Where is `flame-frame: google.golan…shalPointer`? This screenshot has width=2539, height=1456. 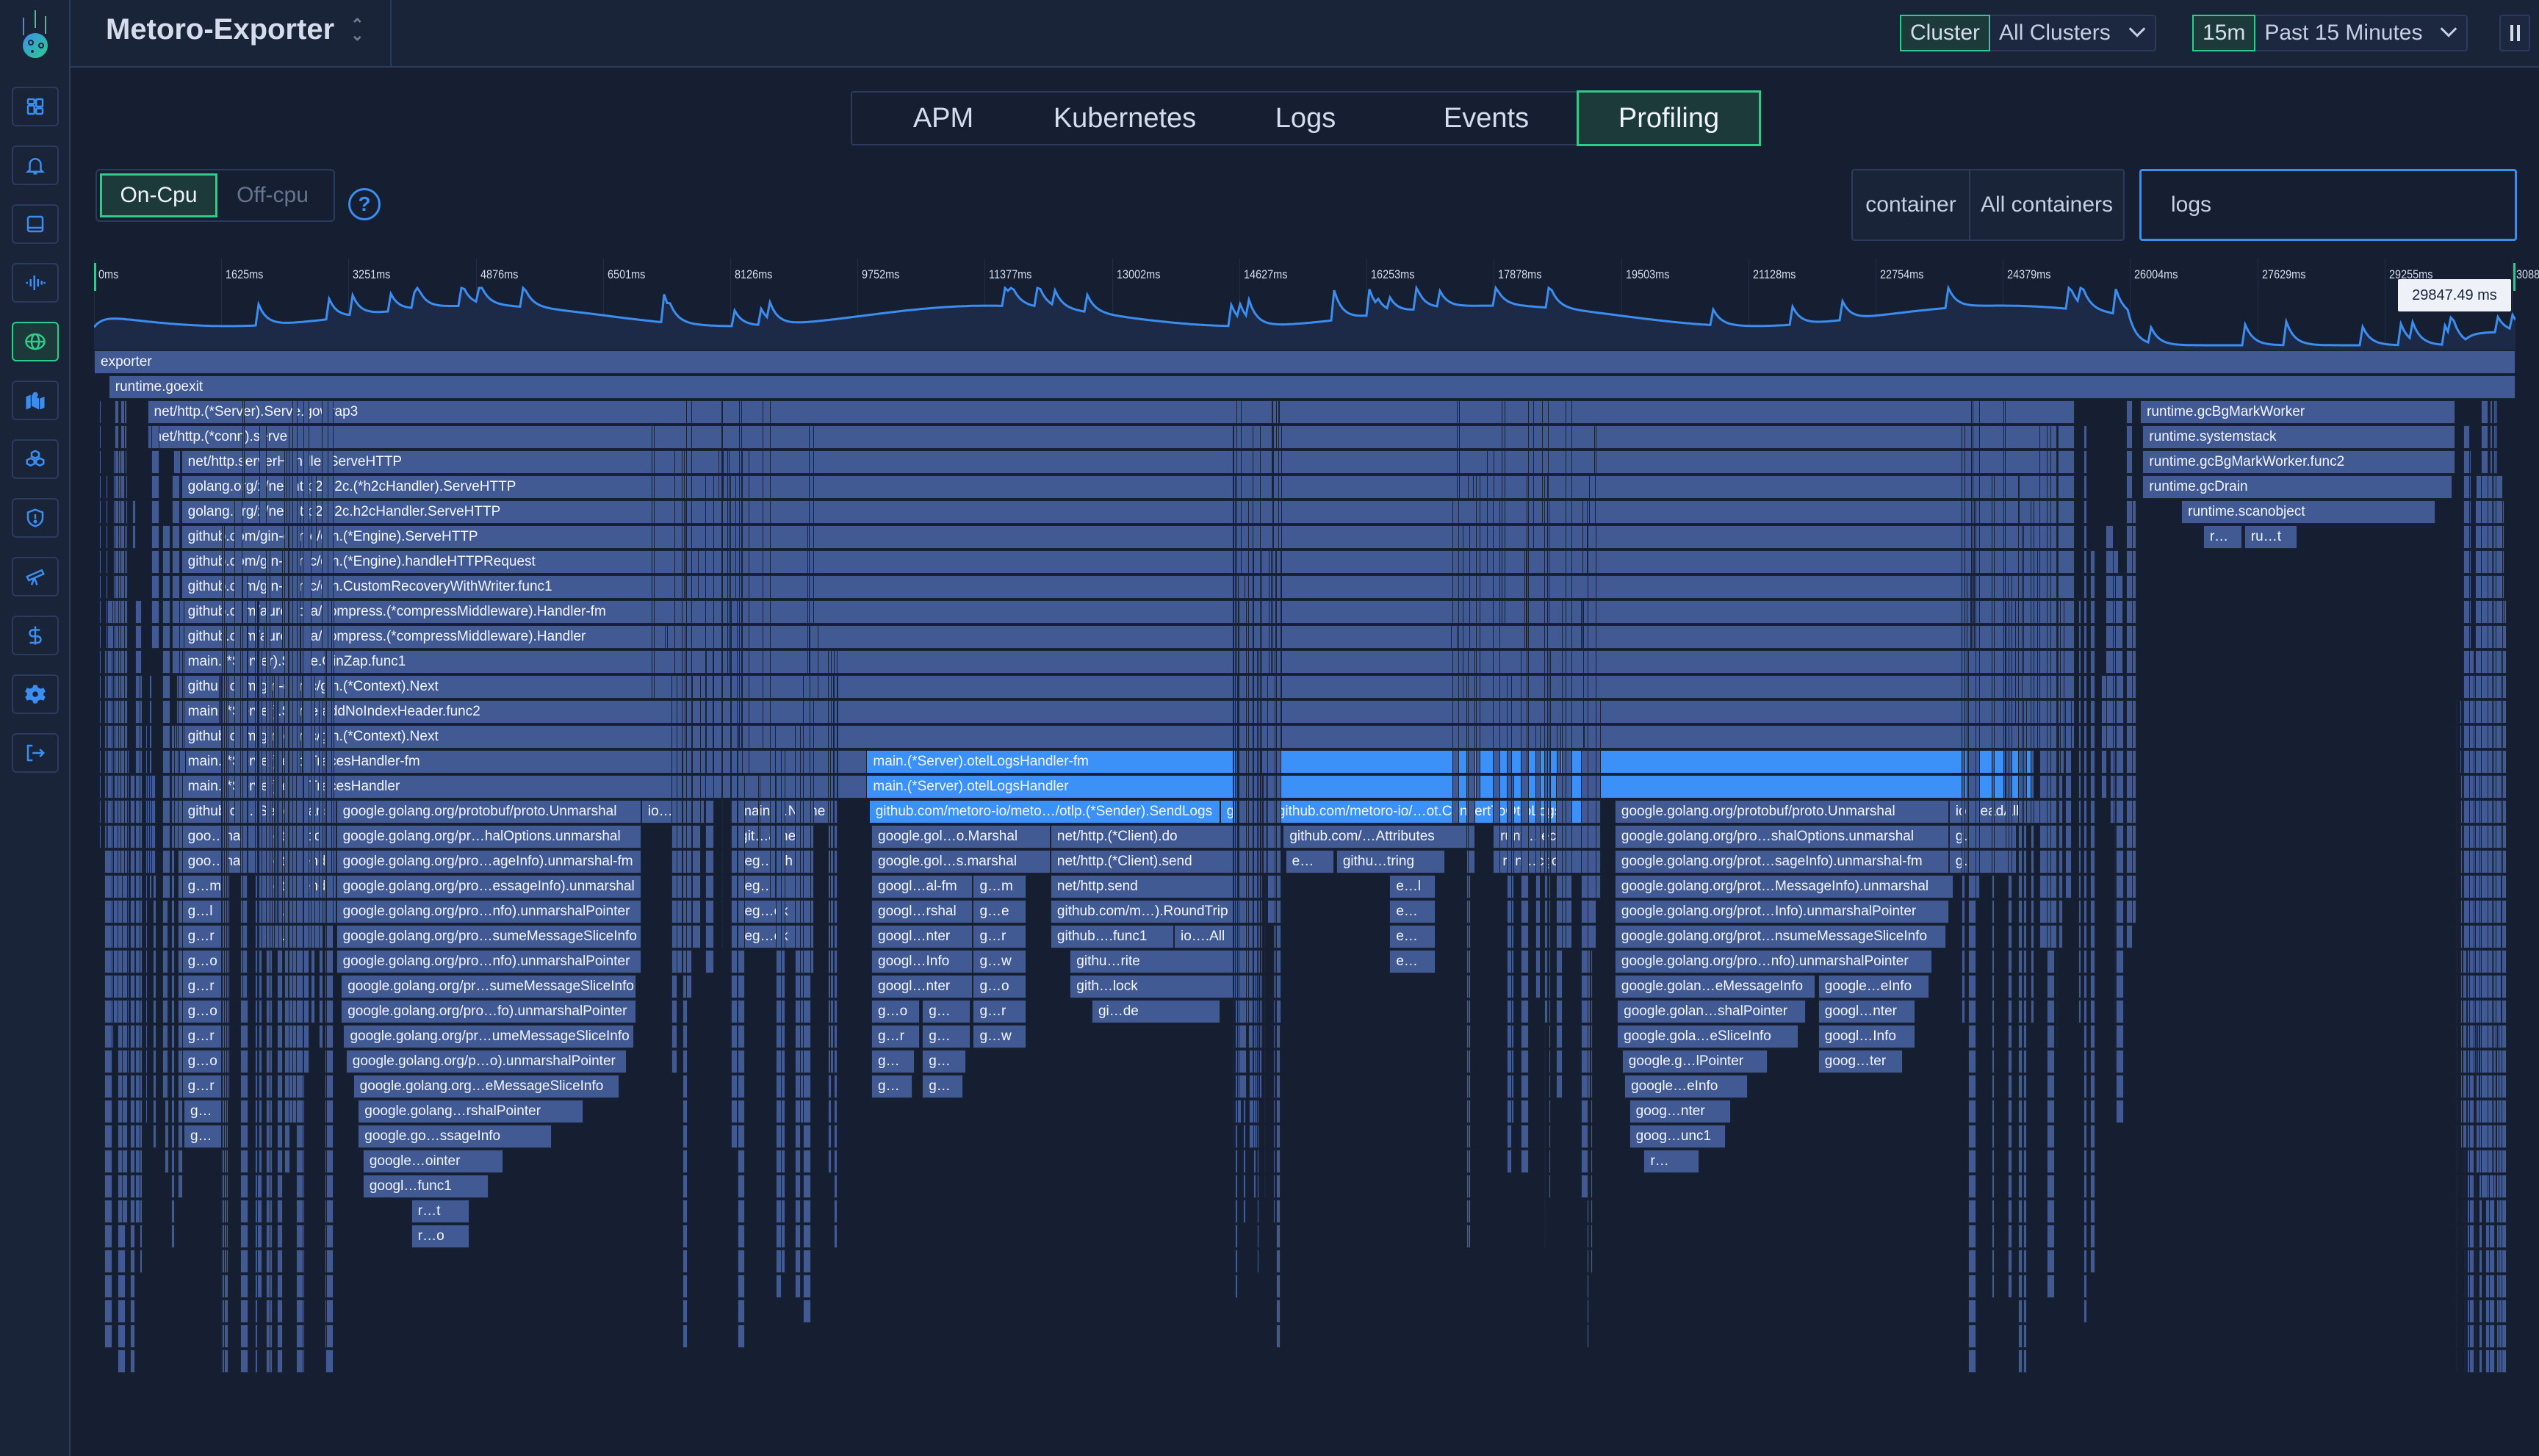 flame-frame: google.golan…shalPointer is located at coordinates (1712, 1011).